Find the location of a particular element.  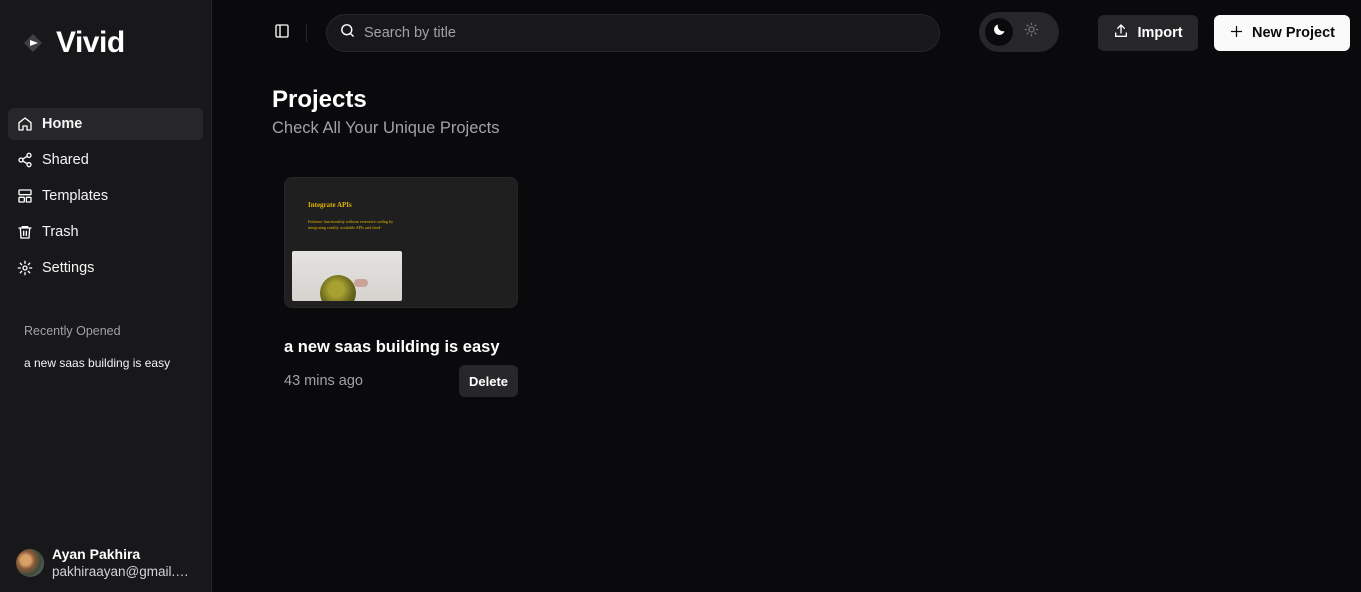

brand: Vivid is located at coordinates (73, 43).